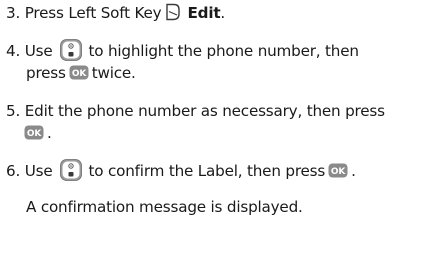  I want to click on step-text-middle: to confirm the Label, then press, so click(207, 171).